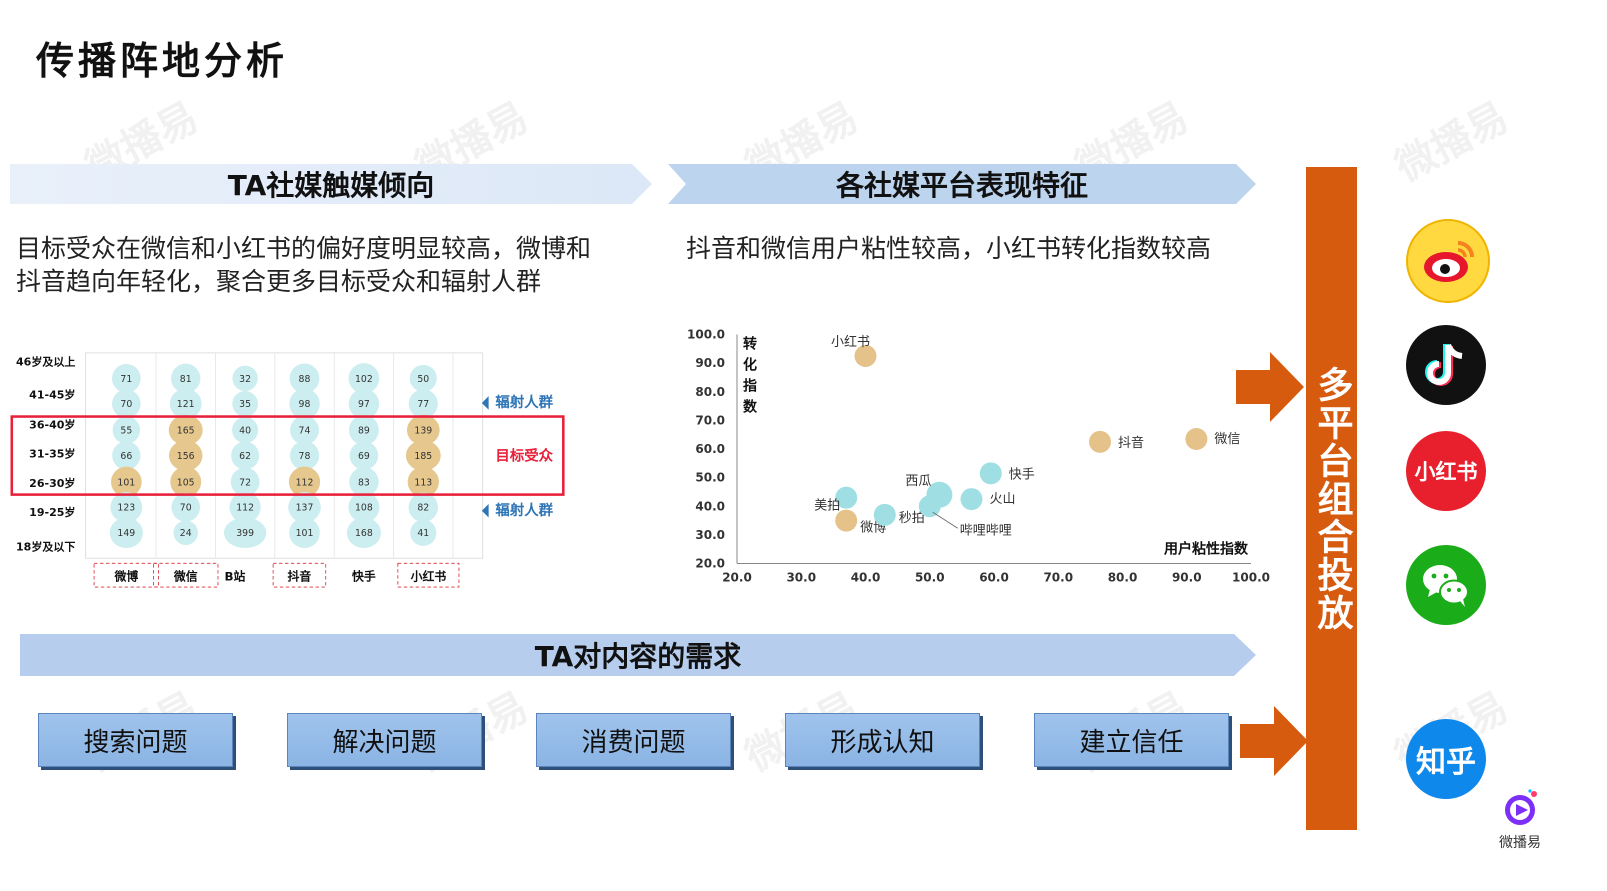 This screenshot has height=891, width=1607. Describe the element at coordinates (882, 740) in the screenshot. I see `need-cognition: 形成认知` at that location.